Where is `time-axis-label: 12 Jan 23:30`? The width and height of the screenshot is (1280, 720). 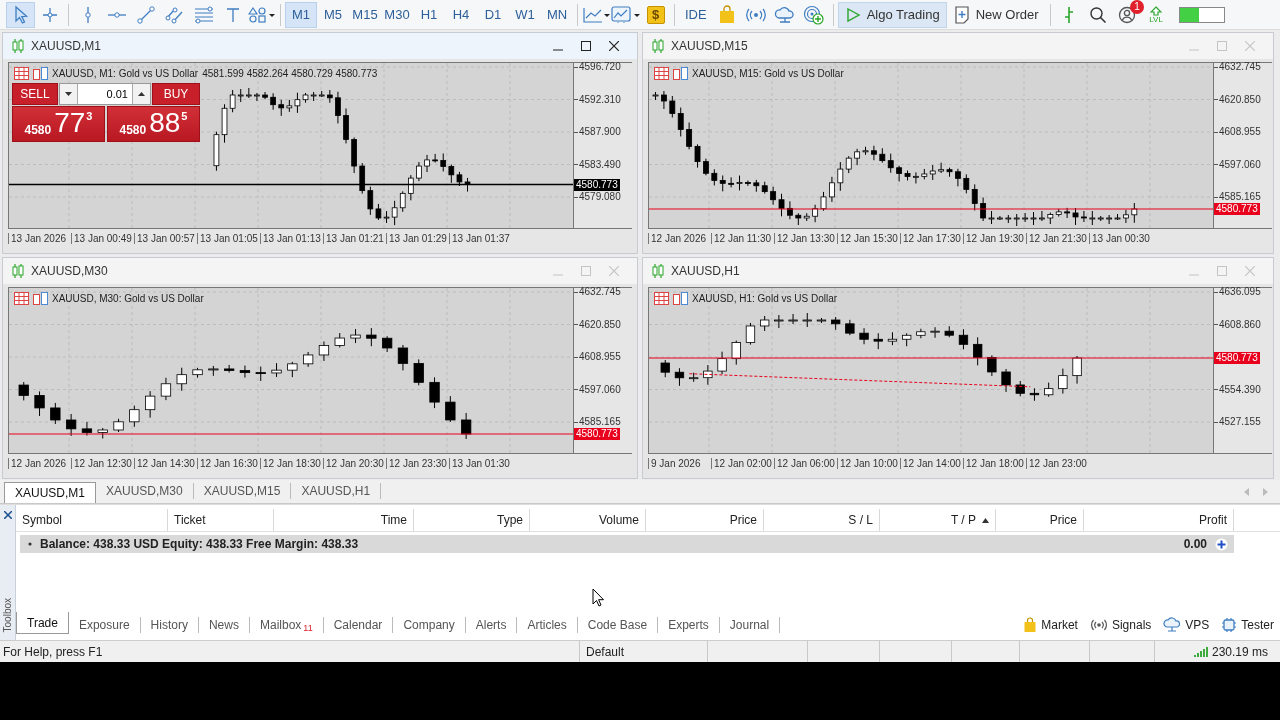
time-axis-label: 12 Jan 23:30 is located at coordinates (417, 463).